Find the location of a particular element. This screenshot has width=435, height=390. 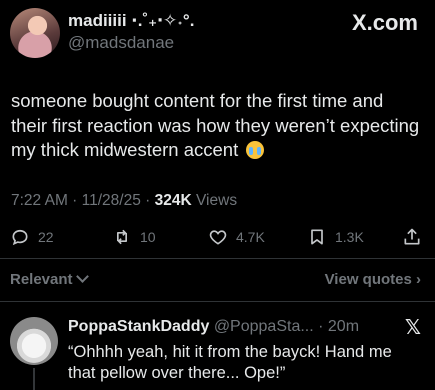

reply-header: PoppaStankDaddy @PoppaSta... · 20m is located at coordinates (214, 326).